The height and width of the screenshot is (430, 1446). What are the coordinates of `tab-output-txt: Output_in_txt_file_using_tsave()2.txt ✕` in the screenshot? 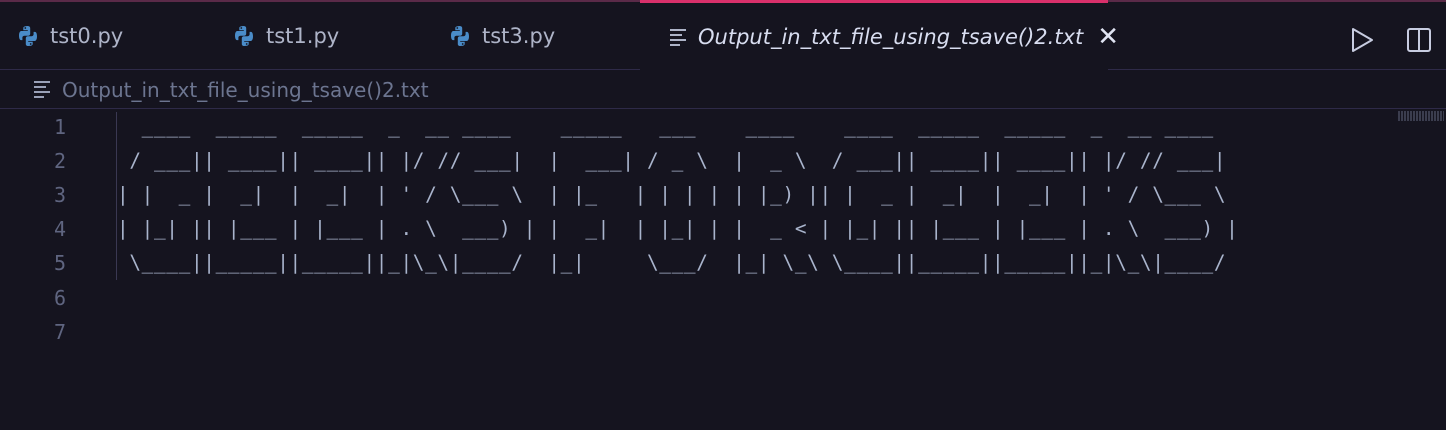 It's located at (879, 35).